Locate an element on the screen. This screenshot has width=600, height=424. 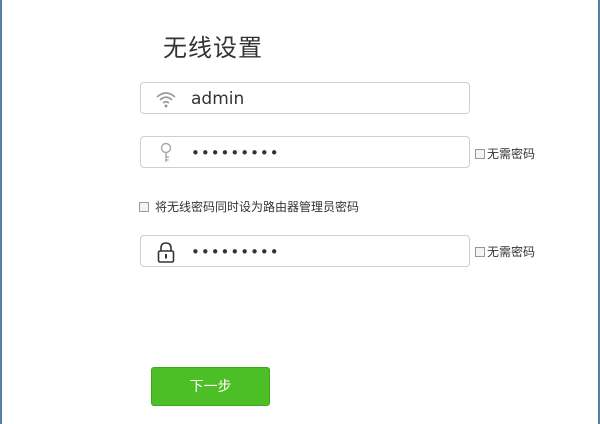
window-border-left is located at coordinates (1, 212).